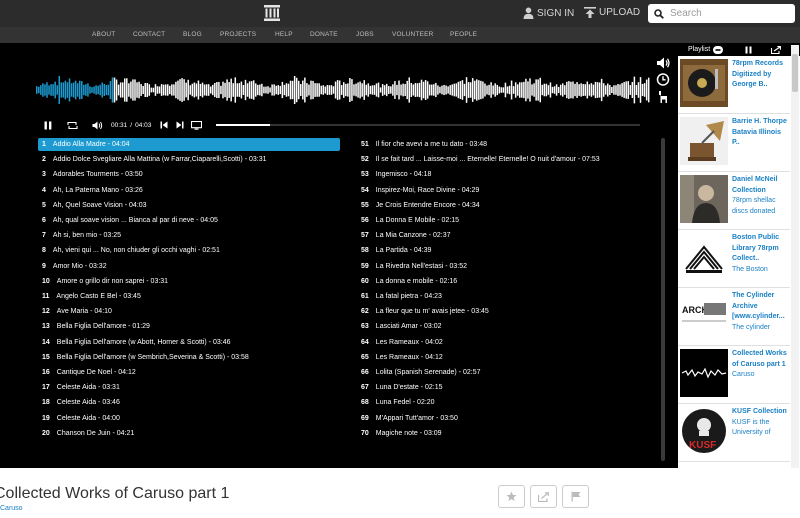 The height and width of the screenshot is (518, 800). I want to click on track-row: 69 M'Appari Tutt'amor - 03:50, so click(506, 418).